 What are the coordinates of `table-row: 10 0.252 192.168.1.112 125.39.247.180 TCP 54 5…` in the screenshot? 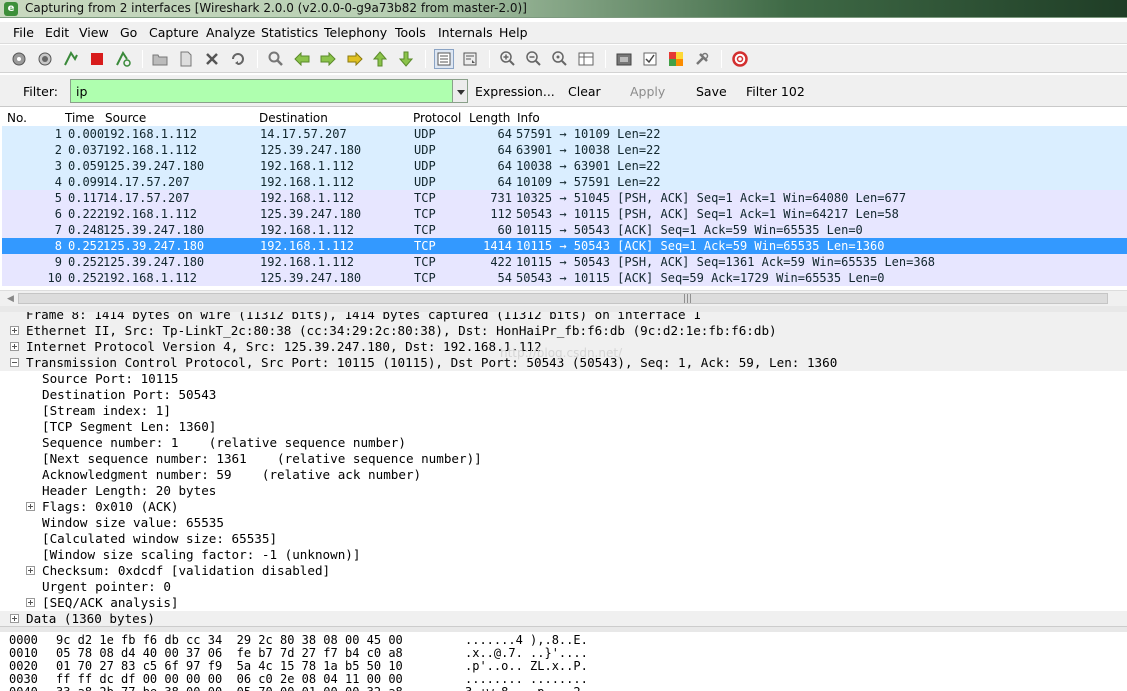 It's located at (564, 278).